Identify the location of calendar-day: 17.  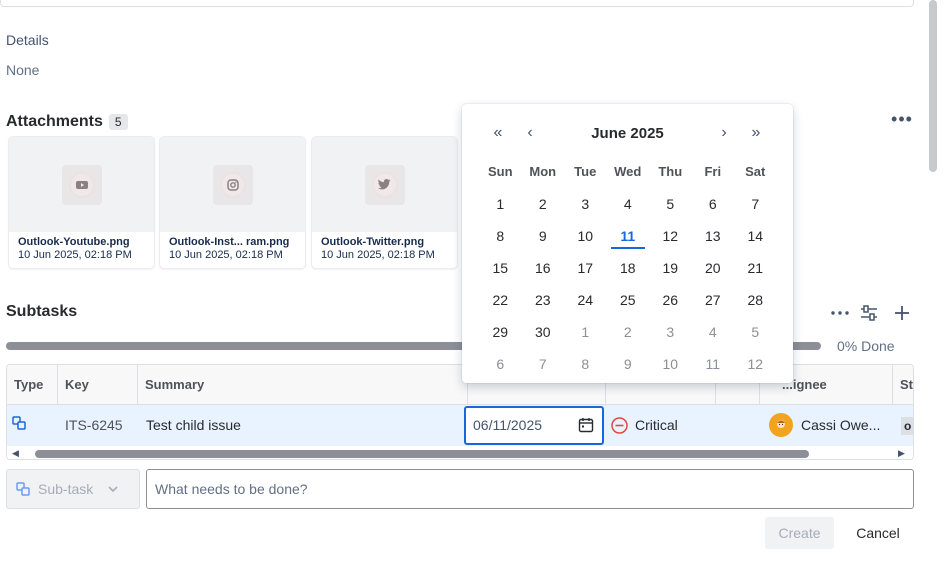
(585, 268).